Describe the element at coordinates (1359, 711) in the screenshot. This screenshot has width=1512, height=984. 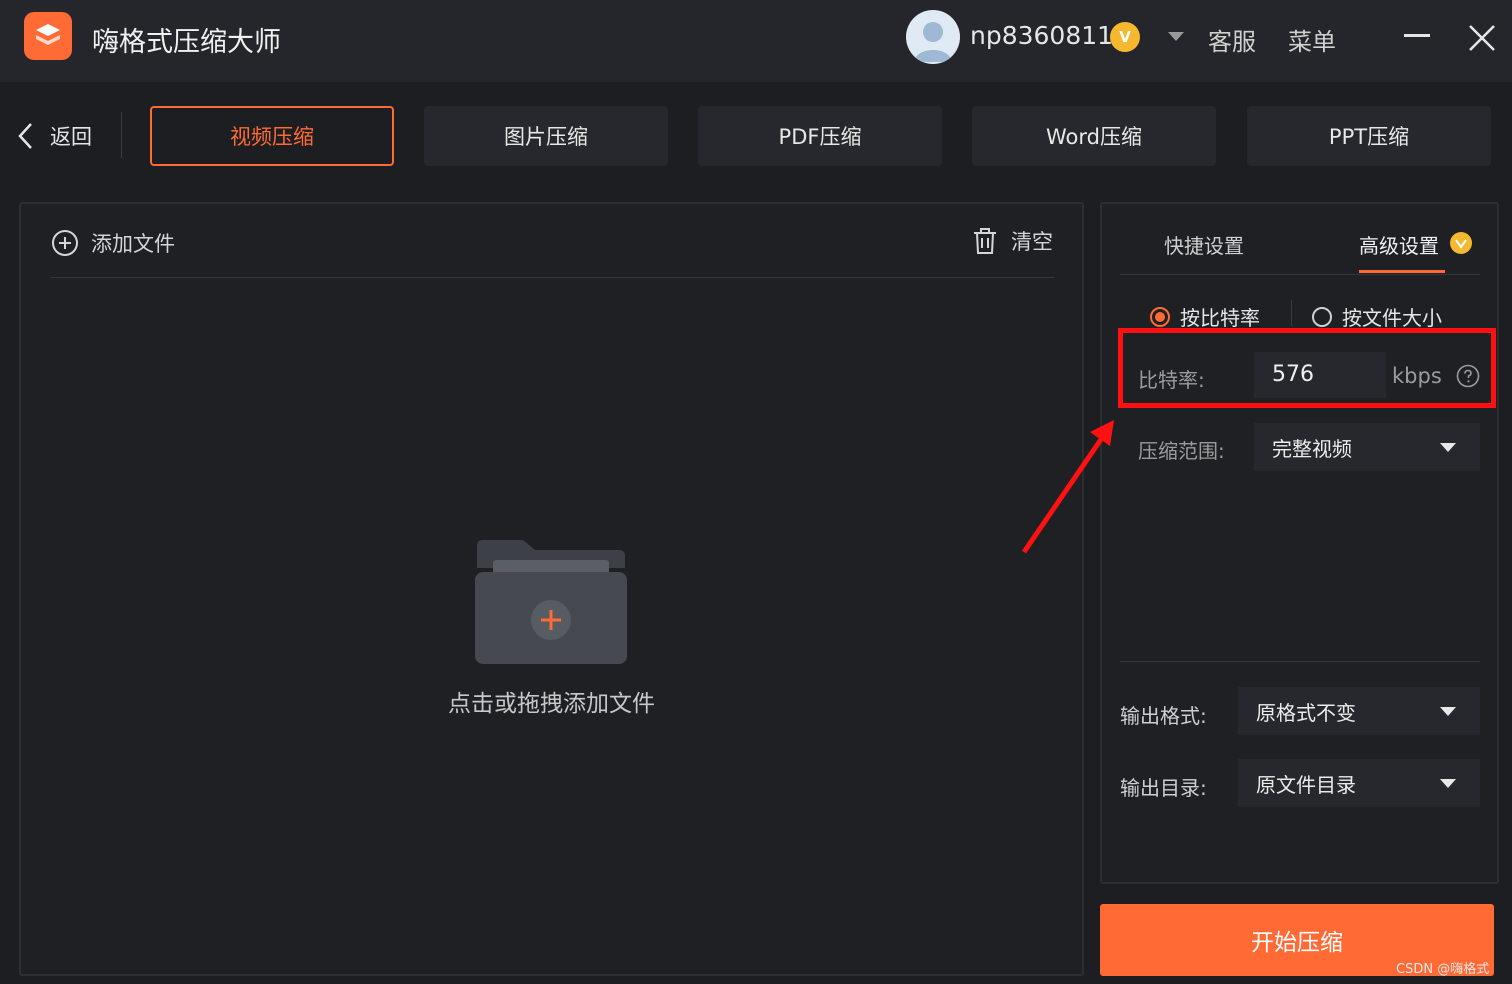
I see `output-format-select: 原格式不变` at that location.